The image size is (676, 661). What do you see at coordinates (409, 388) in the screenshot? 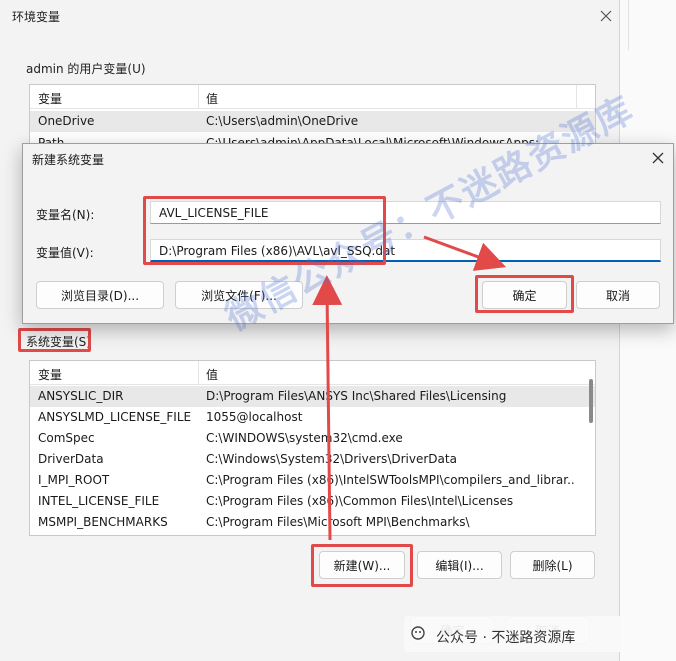
I see `annotation-arrows` at bounding box center [409, 388].